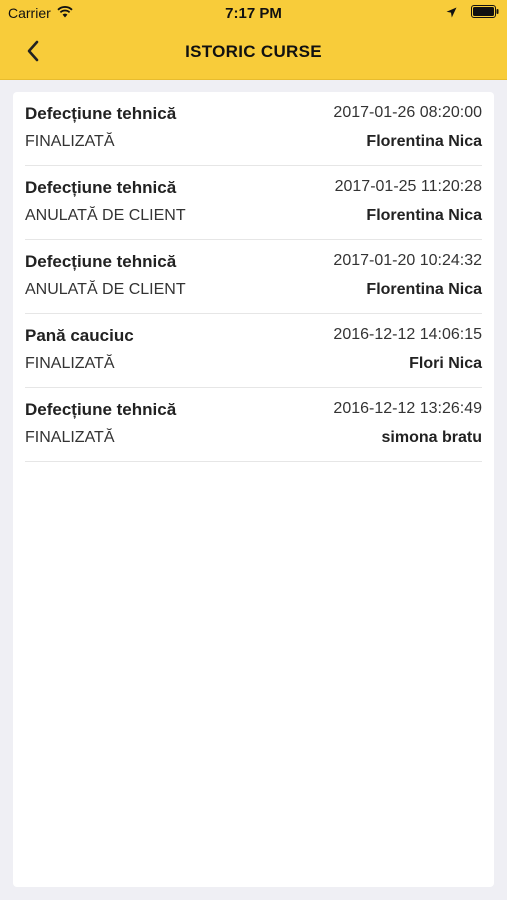 The height and width of the screenshot is (900, 507). I want to click on status-time: 7:17 PM, so click(253, 13).